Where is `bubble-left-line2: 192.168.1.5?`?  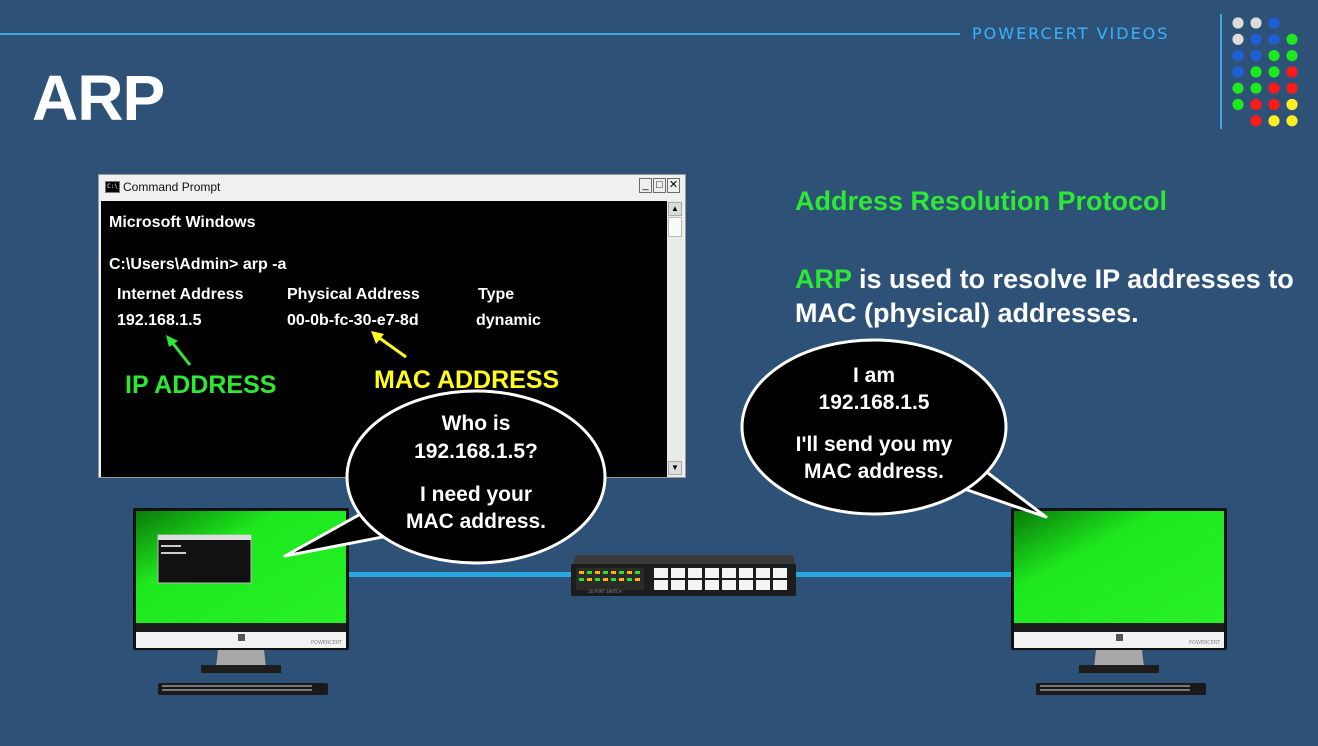 bubble-left-line2: 192.168.1.5? is located at coordinates (476, 451).